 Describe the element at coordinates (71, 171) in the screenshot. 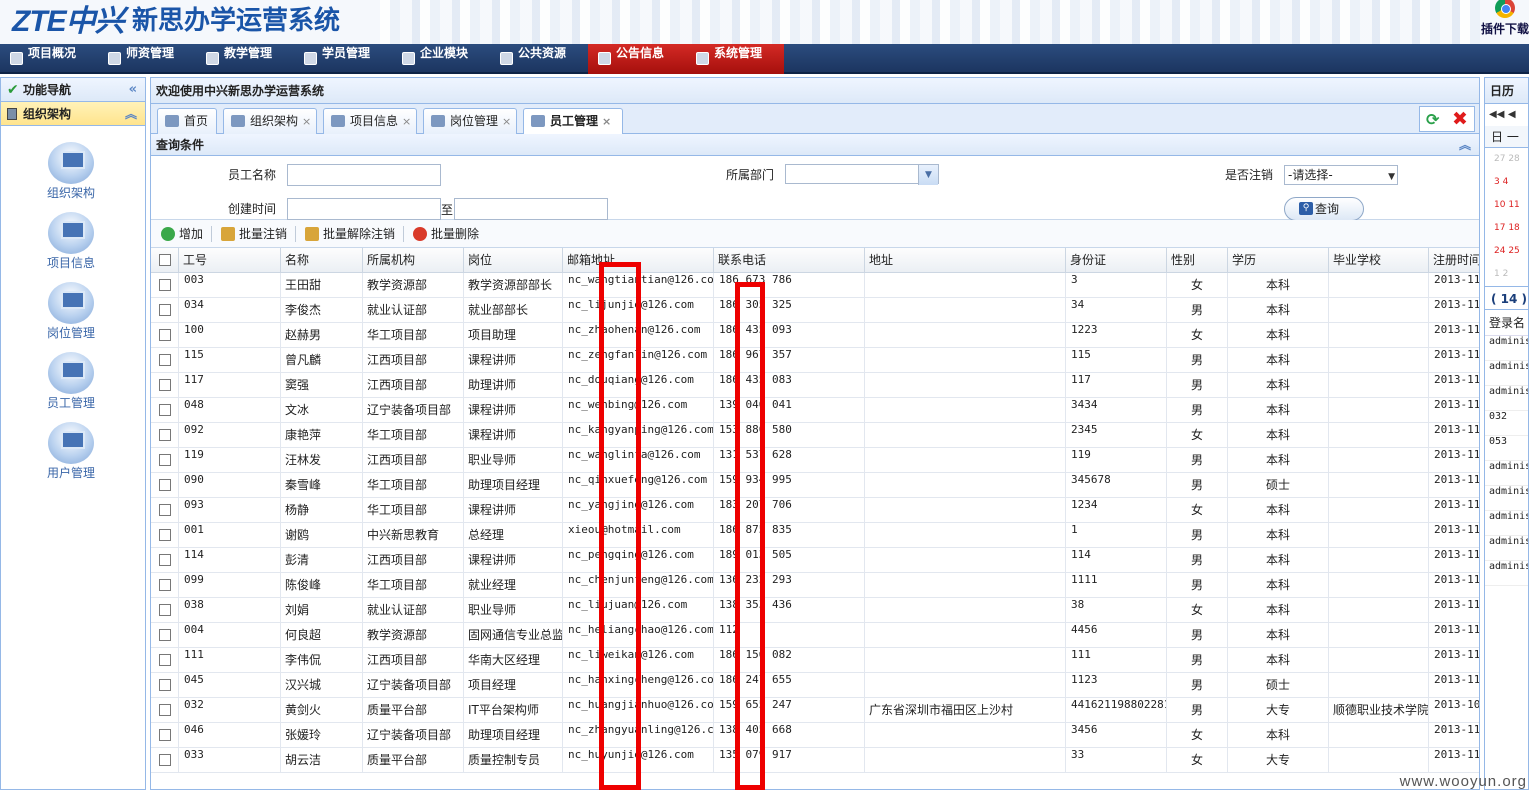

I see `nav-item-org-structure: 组织架构` at that location.